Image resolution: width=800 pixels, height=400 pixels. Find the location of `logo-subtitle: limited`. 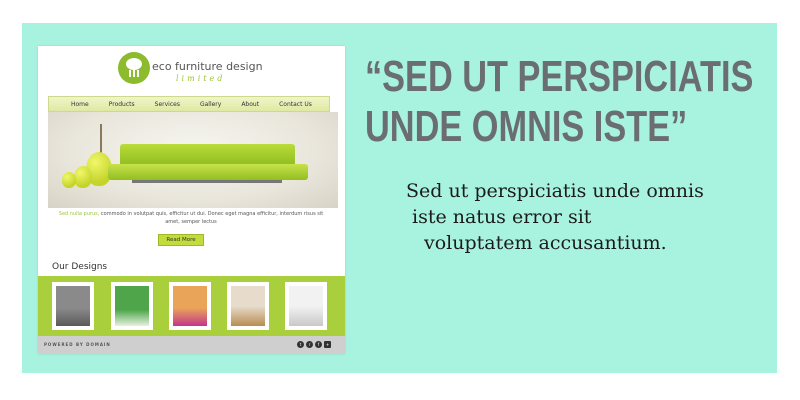

logo-subtitle: limited is located at coordinates (201, 78).